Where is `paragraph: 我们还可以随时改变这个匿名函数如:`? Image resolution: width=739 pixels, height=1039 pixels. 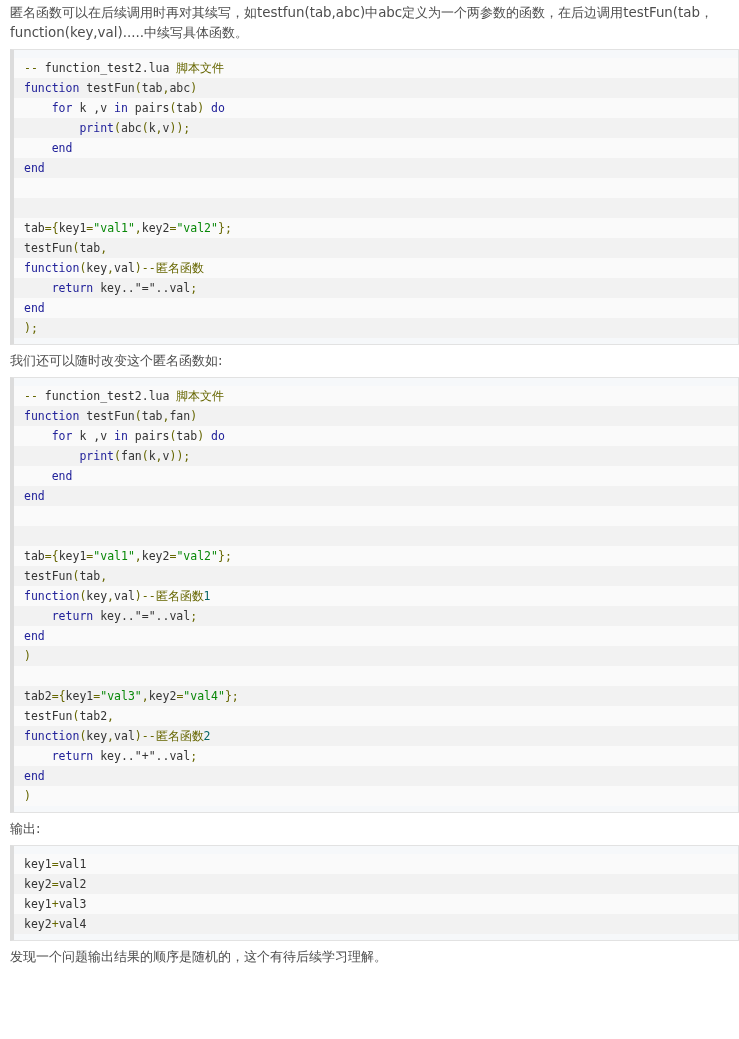 paragraph: 我们还可以随时改变这个匿名函数如: is located at coordinates (117, 361).